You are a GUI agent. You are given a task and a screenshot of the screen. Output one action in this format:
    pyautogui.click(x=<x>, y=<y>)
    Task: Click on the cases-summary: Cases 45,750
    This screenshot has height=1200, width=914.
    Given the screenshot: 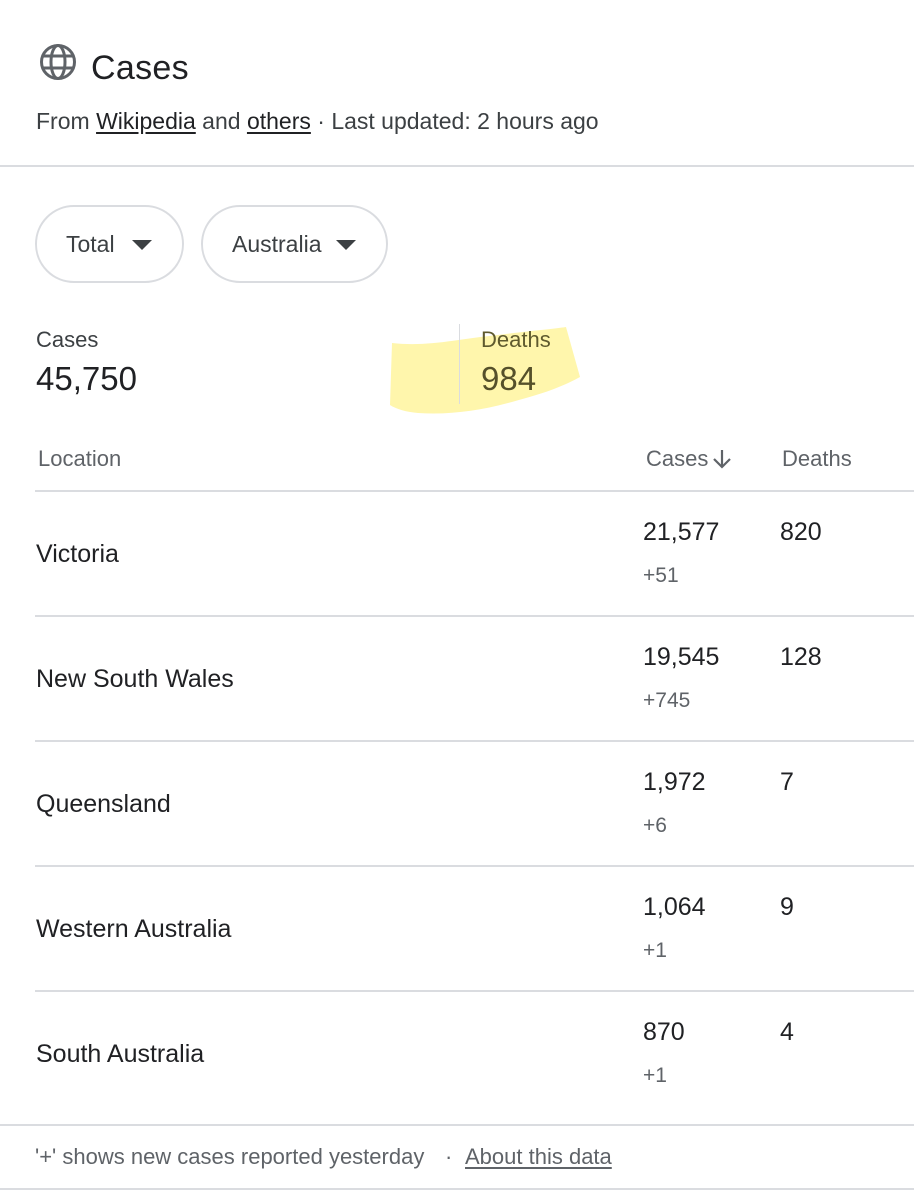 What is the action you would take?
    pyautogui.click(x=86, y=363)
    